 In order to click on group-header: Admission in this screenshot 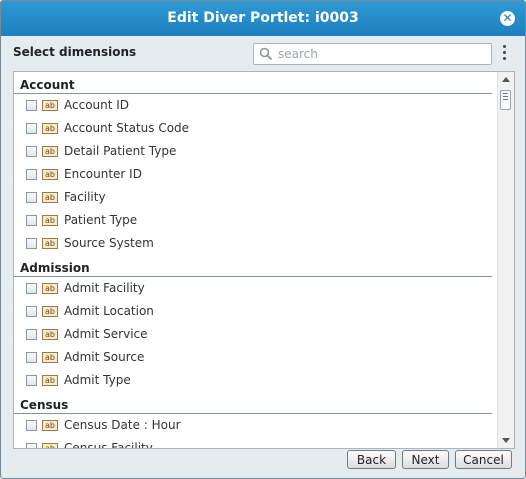, I will do `click(253, 266)`.